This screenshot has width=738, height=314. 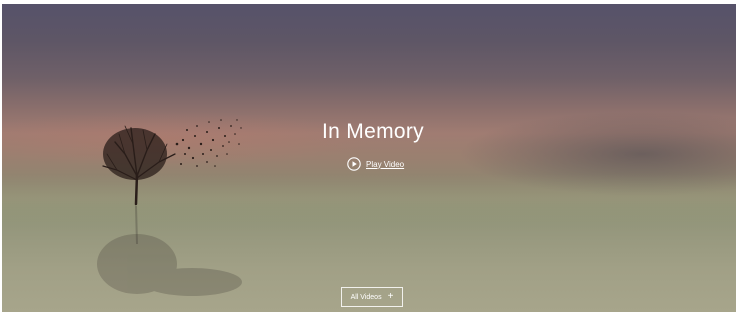 What do you see at coordinates (390, 296) in the screenshot?
I see `plus-icon: +` at bounding box center [390, 296].